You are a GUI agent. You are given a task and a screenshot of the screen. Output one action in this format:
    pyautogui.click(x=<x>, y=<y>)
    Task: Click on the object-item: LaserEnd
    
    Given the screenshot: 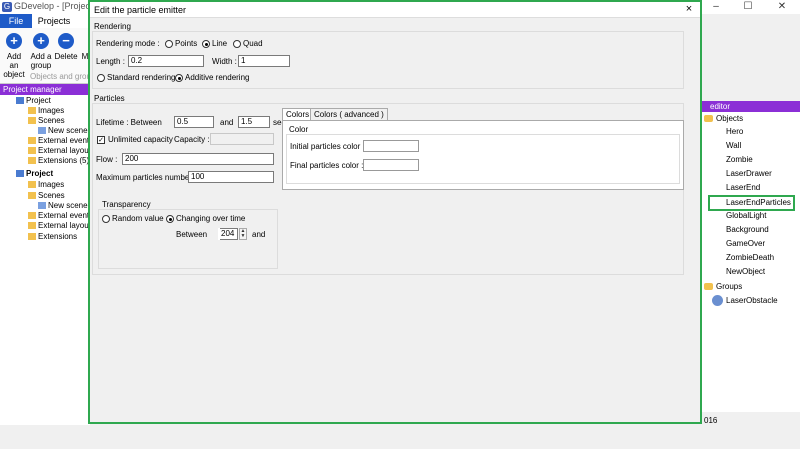 What is the action you would take?
    pyautogui.click(x=736, y=188)
    